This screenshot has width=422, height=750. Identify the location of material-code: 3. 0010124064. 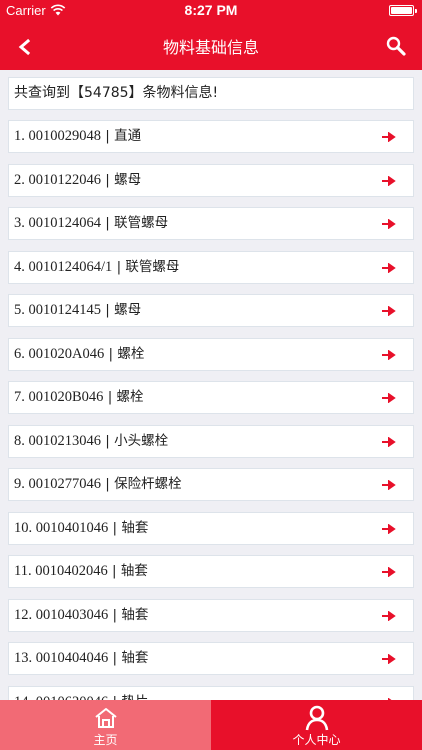
(57, 223).